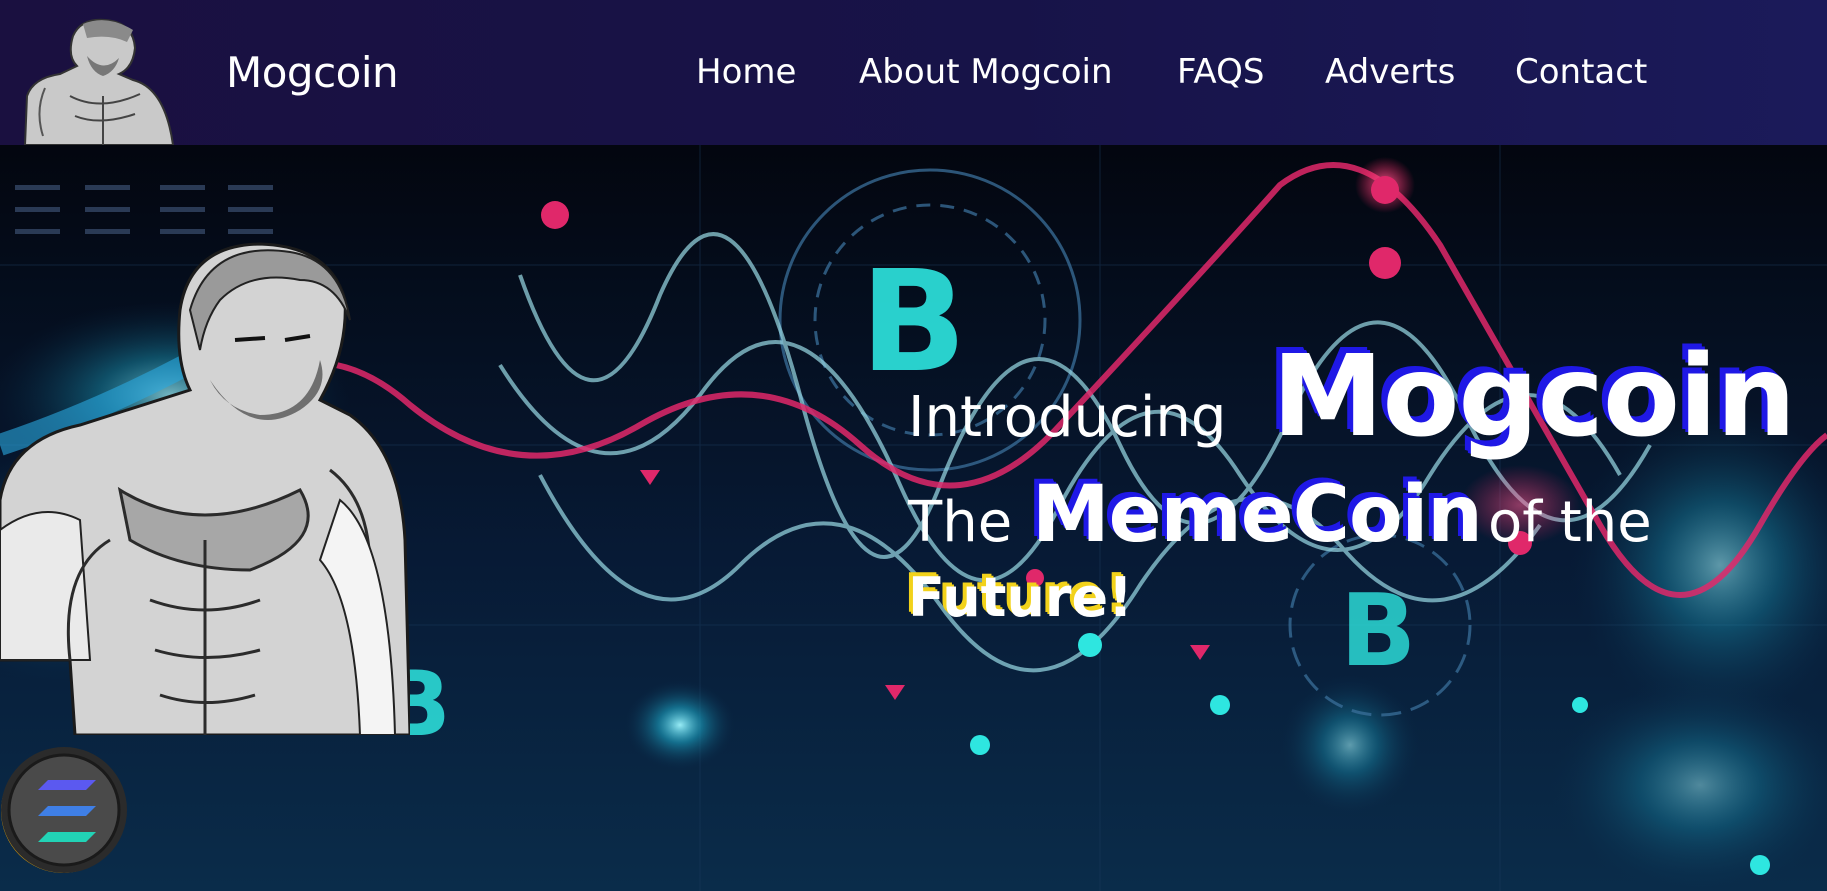  I want to click on hero-future-text: Future!, so click(1020, 597).